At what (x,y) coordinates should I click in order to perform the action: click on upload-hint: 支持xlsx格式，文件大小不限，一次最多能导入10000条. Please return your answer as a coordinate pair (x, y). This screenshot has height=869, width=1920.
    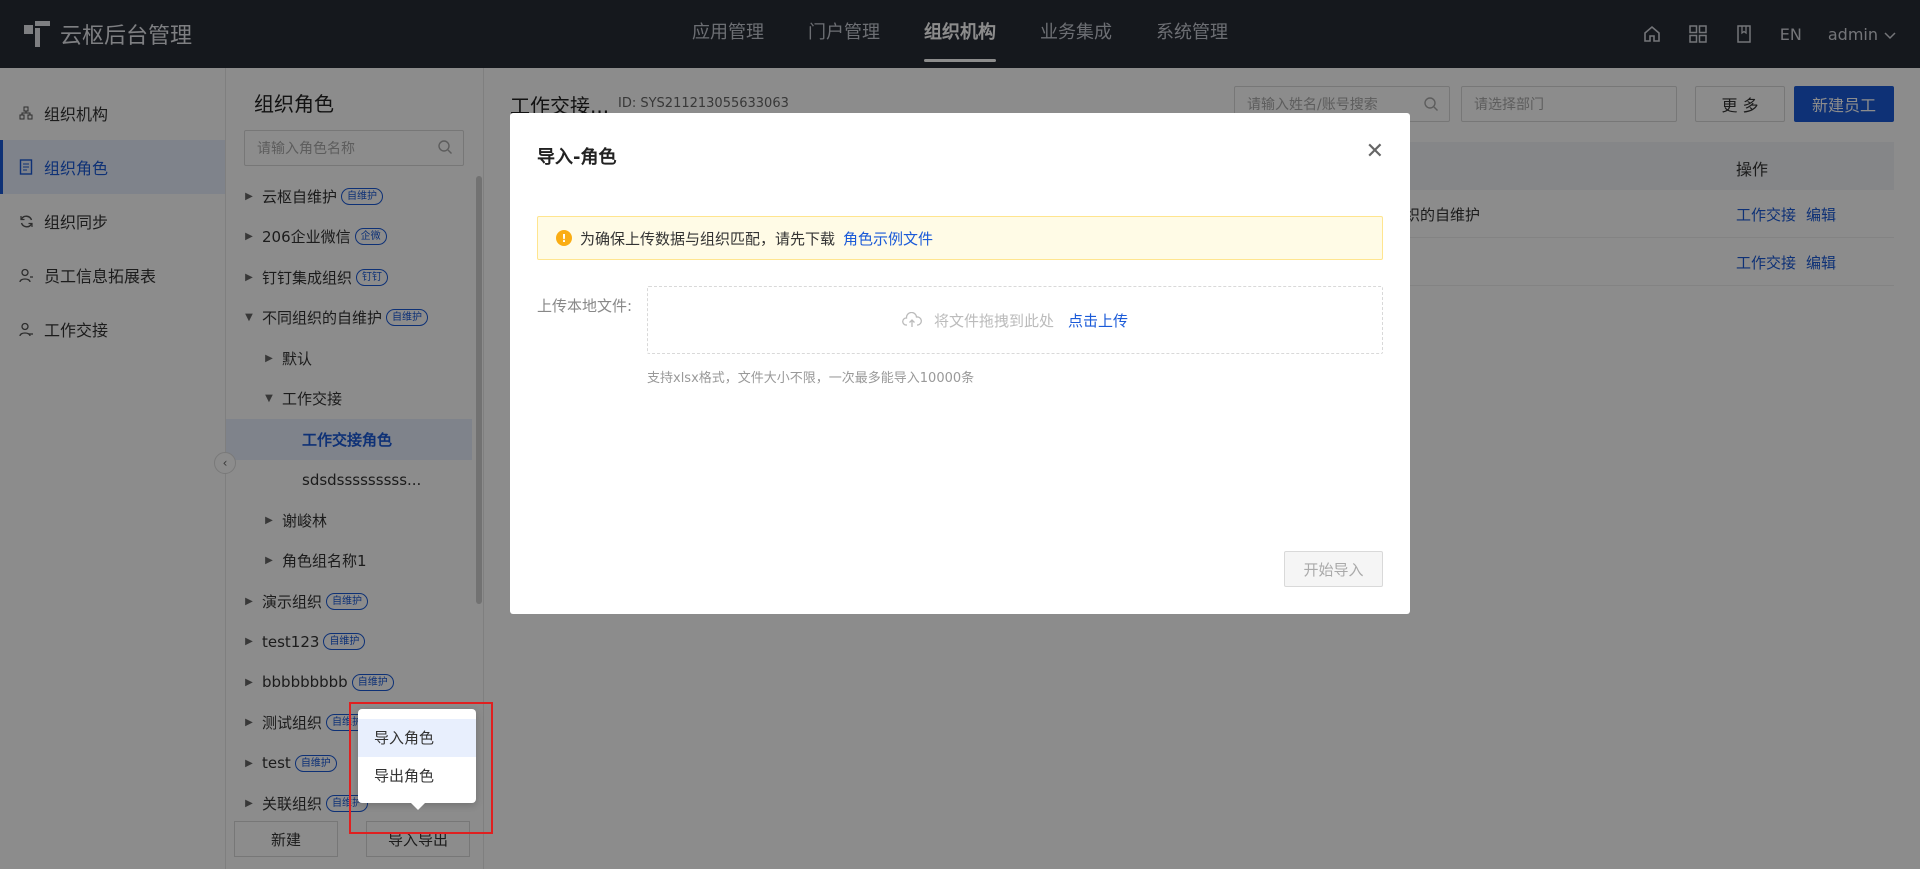
    Looking at the image, I should click on (811, 378).